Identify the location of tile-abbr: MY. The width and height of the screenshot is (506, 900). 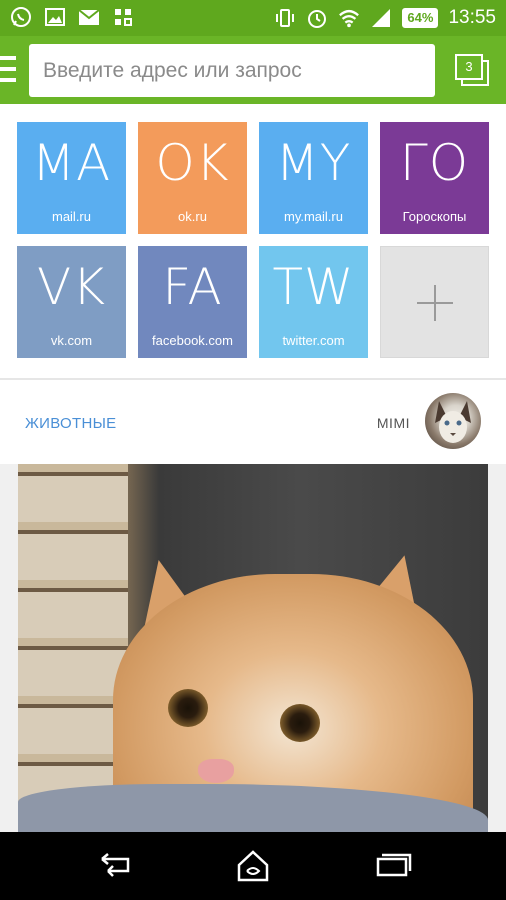
(313, 163).